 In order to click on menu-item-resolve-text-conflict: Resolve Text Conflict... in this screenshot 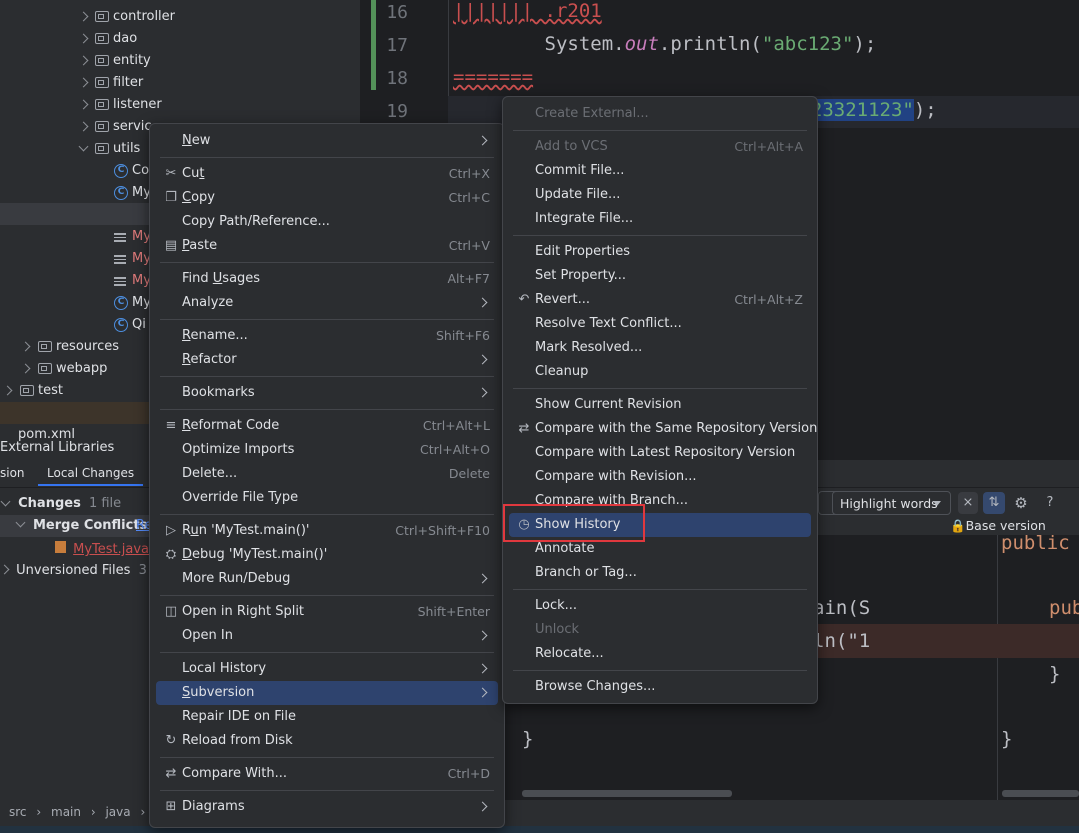, I will do `click(660, 324)`.